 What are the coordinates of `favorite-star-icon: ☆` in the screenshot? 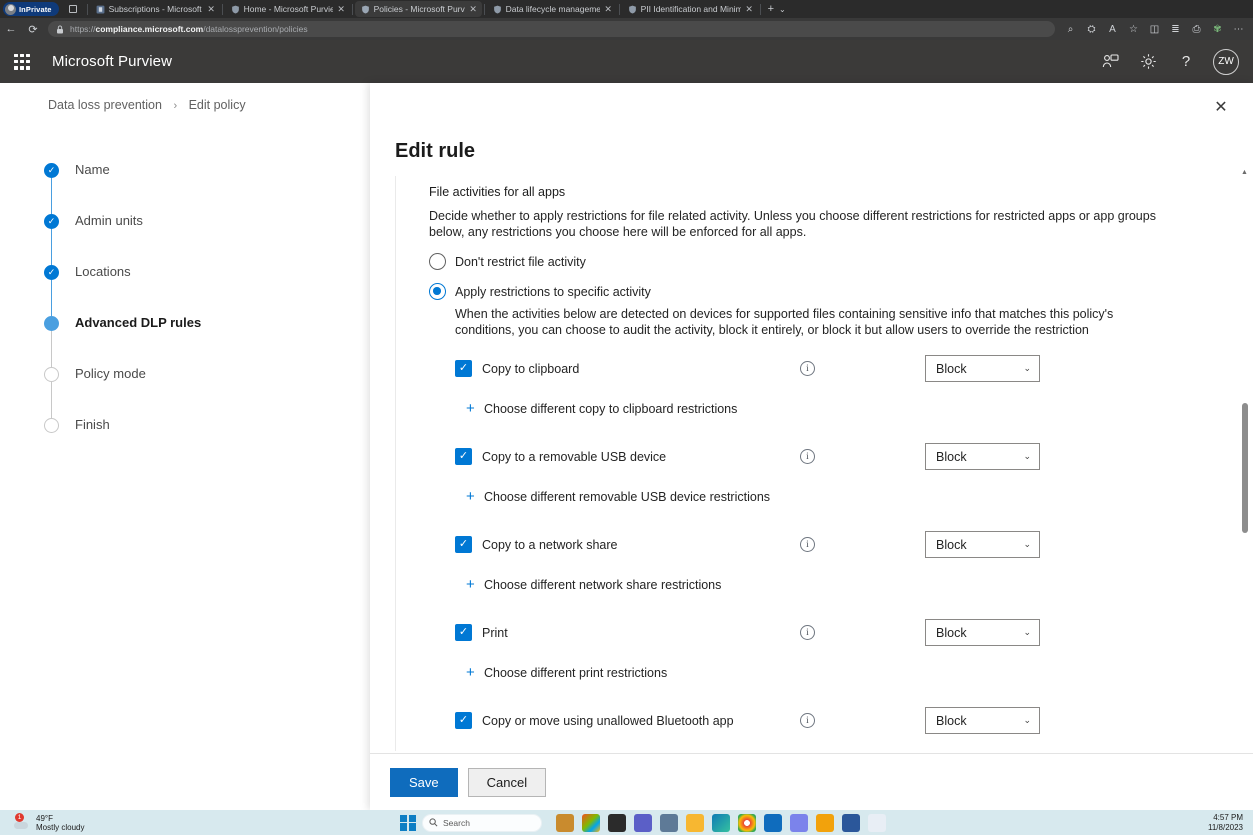 It's located at (1133, 29).